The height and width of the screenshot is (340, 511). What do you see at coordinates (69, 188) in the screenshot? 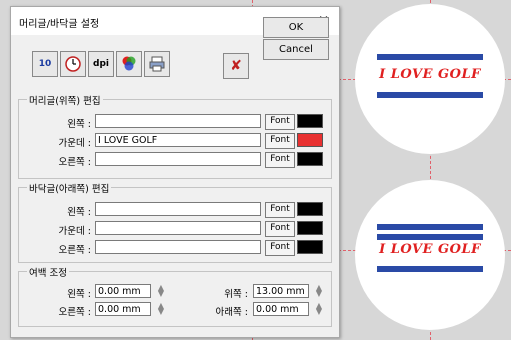
I see `footer-group-title: 바닥글(아래쪽) 편집` at bounding box center [69, 188].